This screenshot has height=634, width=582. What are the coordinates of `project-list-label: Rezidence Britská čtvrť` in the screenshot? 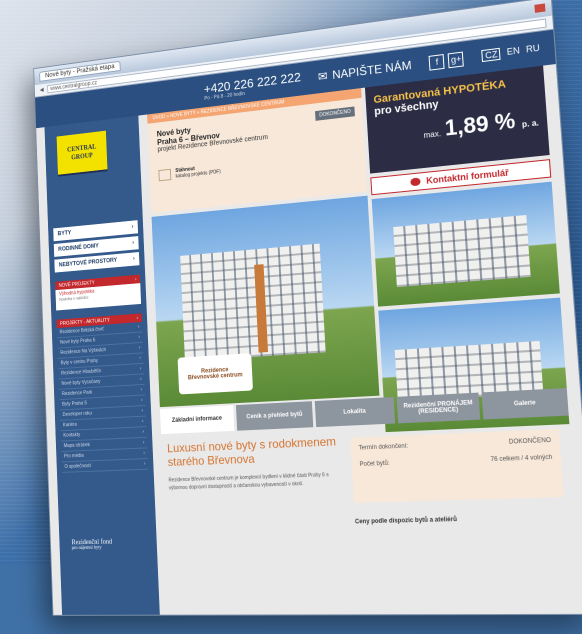 It's located at (82, 331).